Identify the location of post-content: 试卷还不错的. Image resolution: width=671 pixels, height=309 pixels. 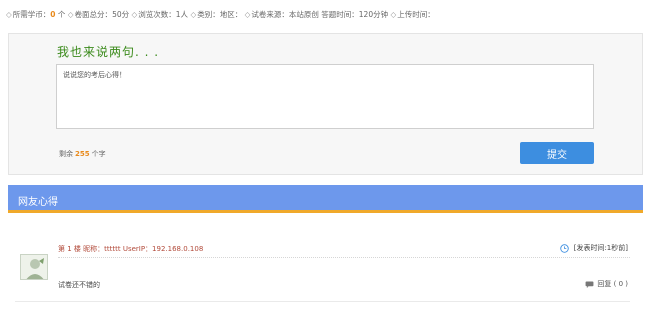
(79, 285).